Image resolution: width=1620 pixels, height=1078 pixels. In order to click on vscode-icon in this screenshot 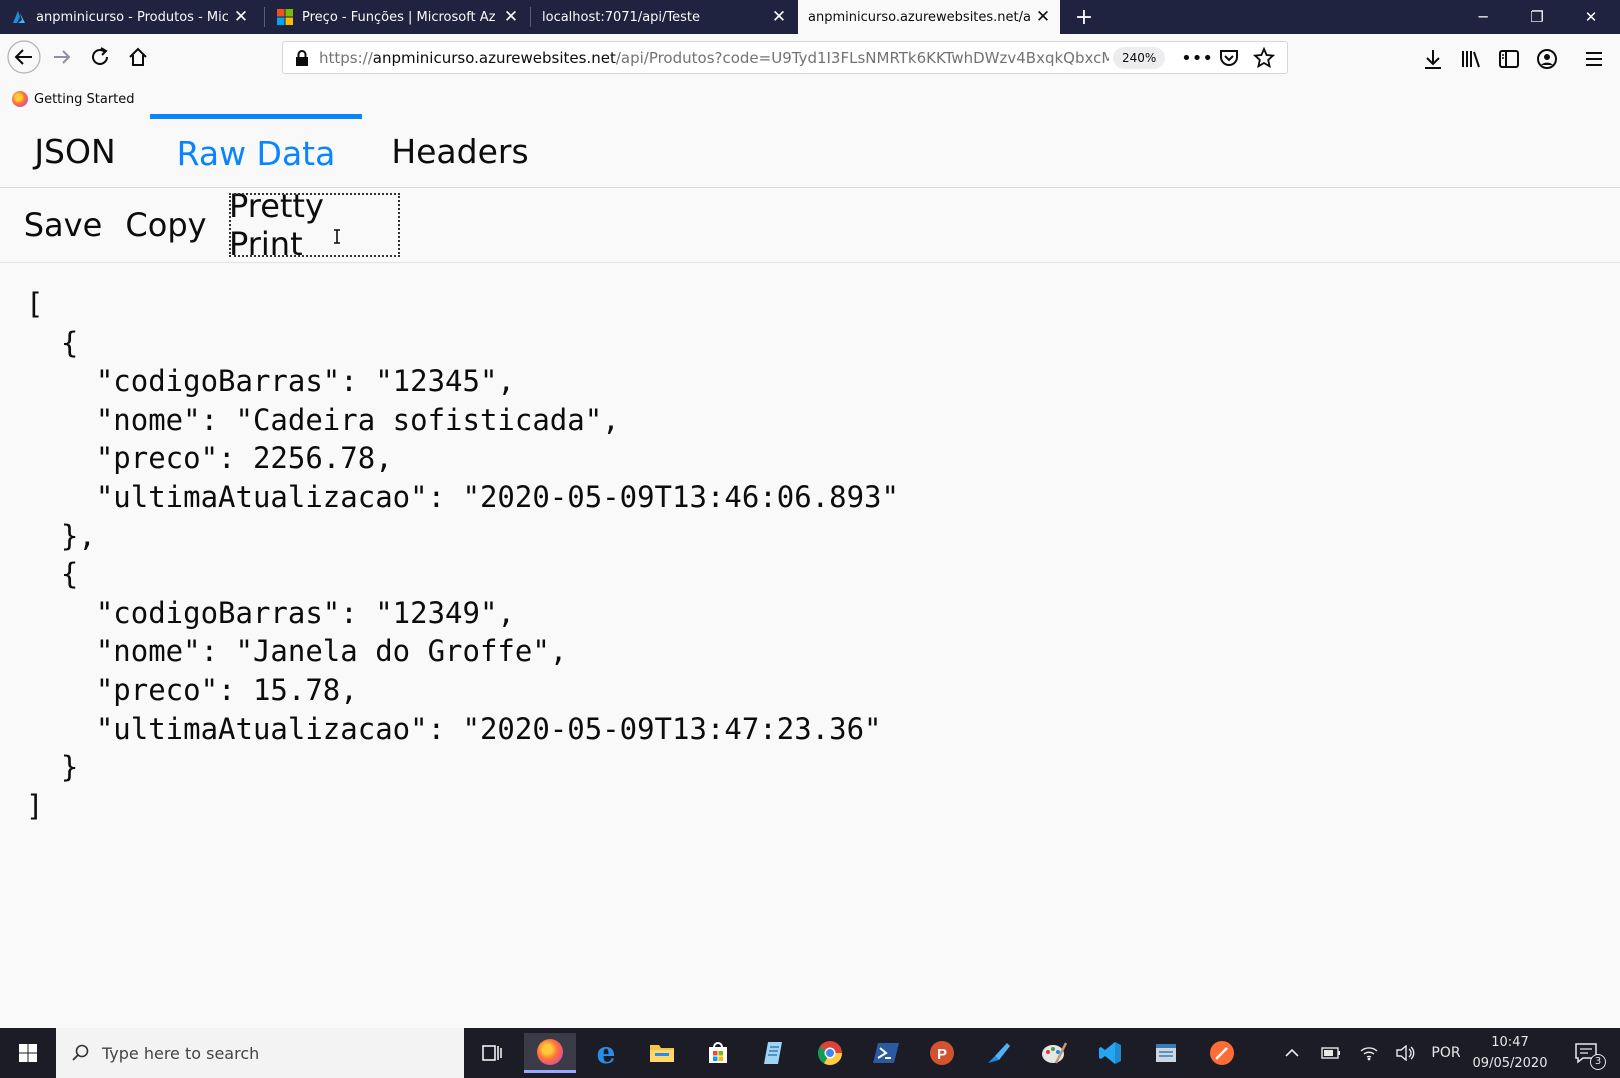, I will do `click(1110, 1053)`.